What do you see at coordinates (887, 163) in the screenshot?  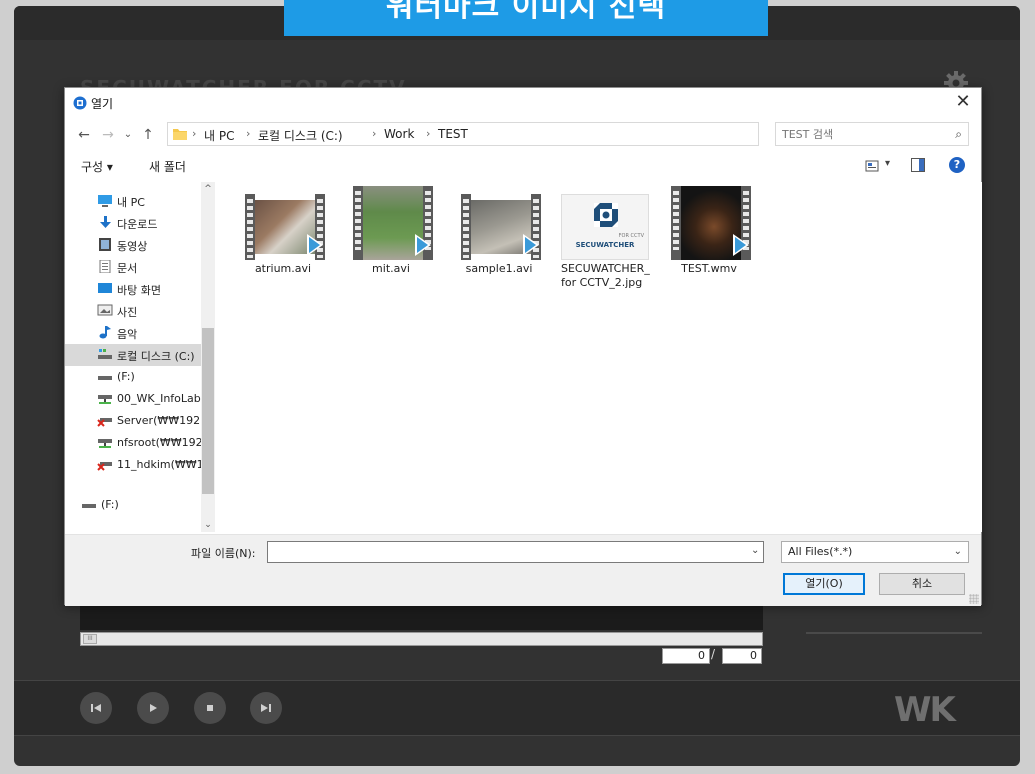 I see `chevron-down-icon: ▾` at bounding box center [887, 163].